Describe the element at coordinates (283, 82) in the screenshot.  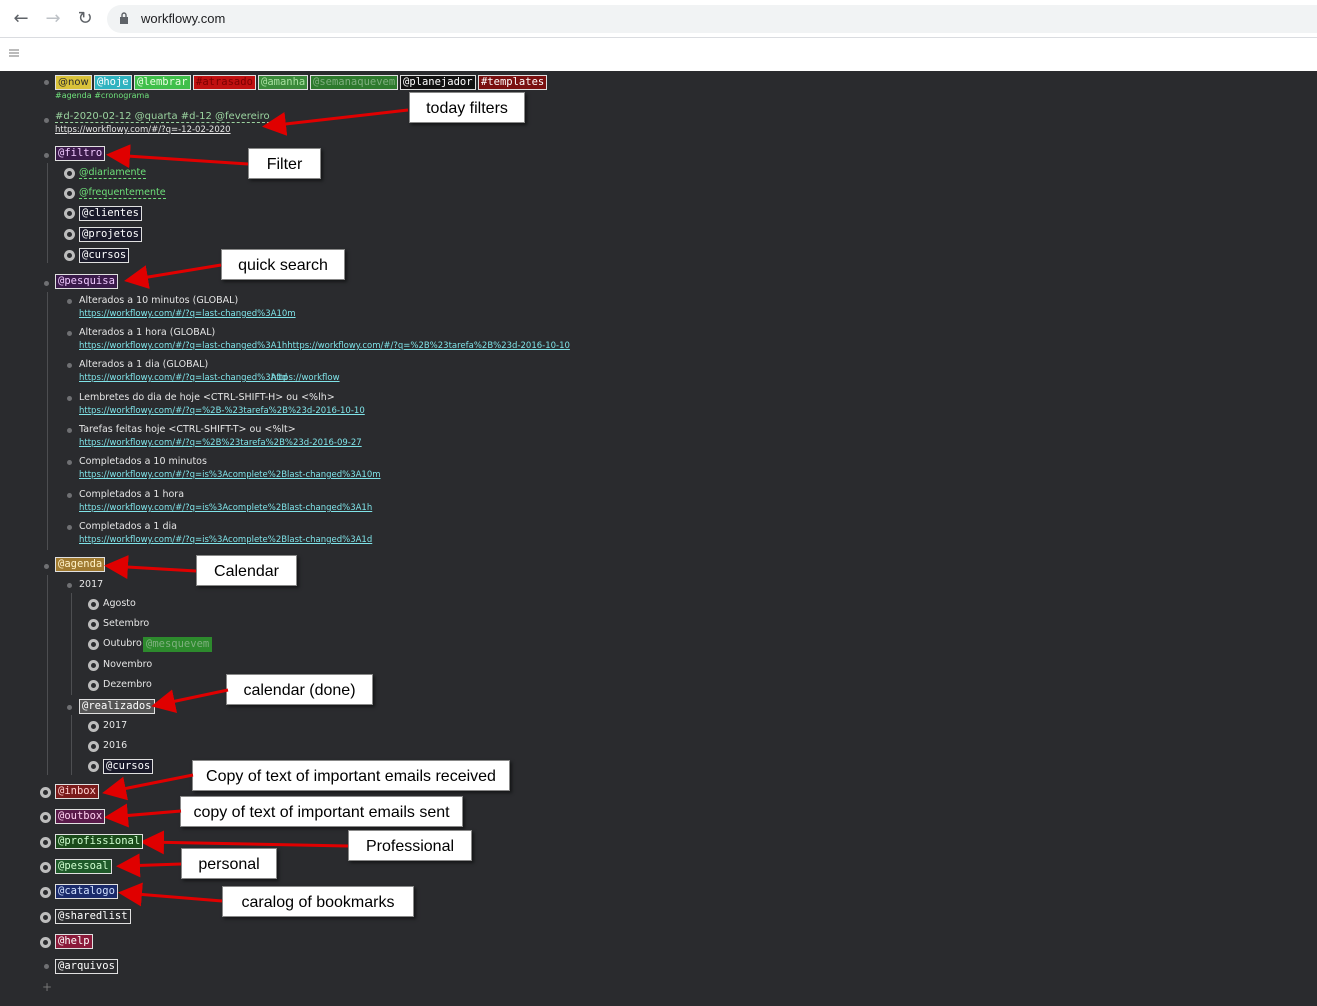
I see `header-tag: @amanha` at that location.